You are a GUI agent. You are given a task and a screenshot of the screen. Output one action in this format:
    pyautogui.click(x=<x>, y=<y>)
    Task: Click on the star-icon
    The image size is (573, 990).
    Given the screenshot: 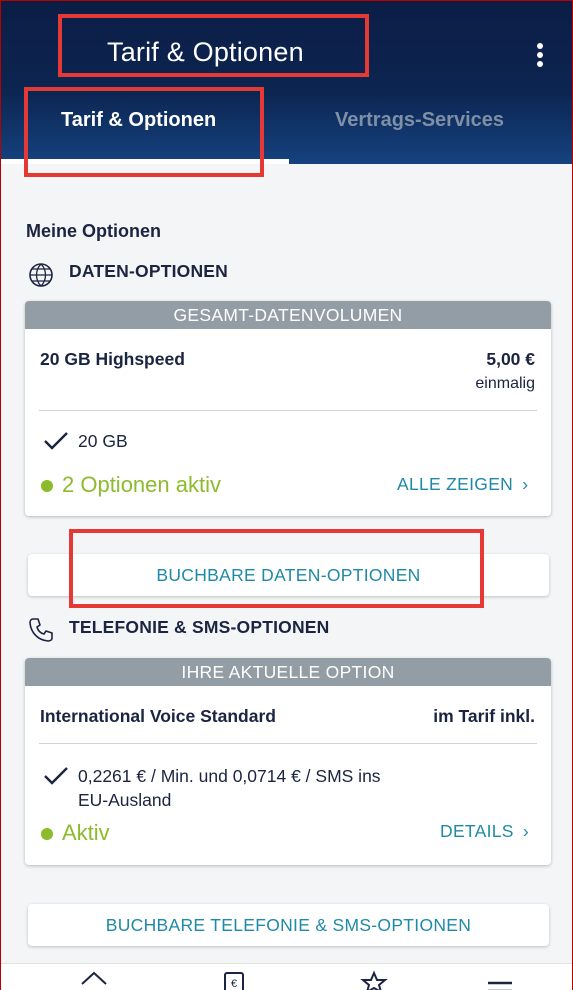 What is the action you would take?
    pyautogui.click(x=374, y=980)
    